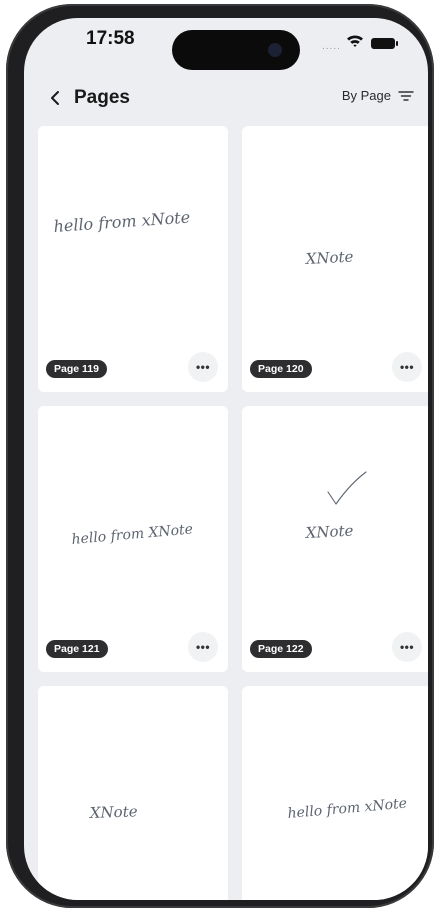 Image resolution: width=441 pixels, height=912 pixels. I want to click on wifi-icon, so click(355, 41).